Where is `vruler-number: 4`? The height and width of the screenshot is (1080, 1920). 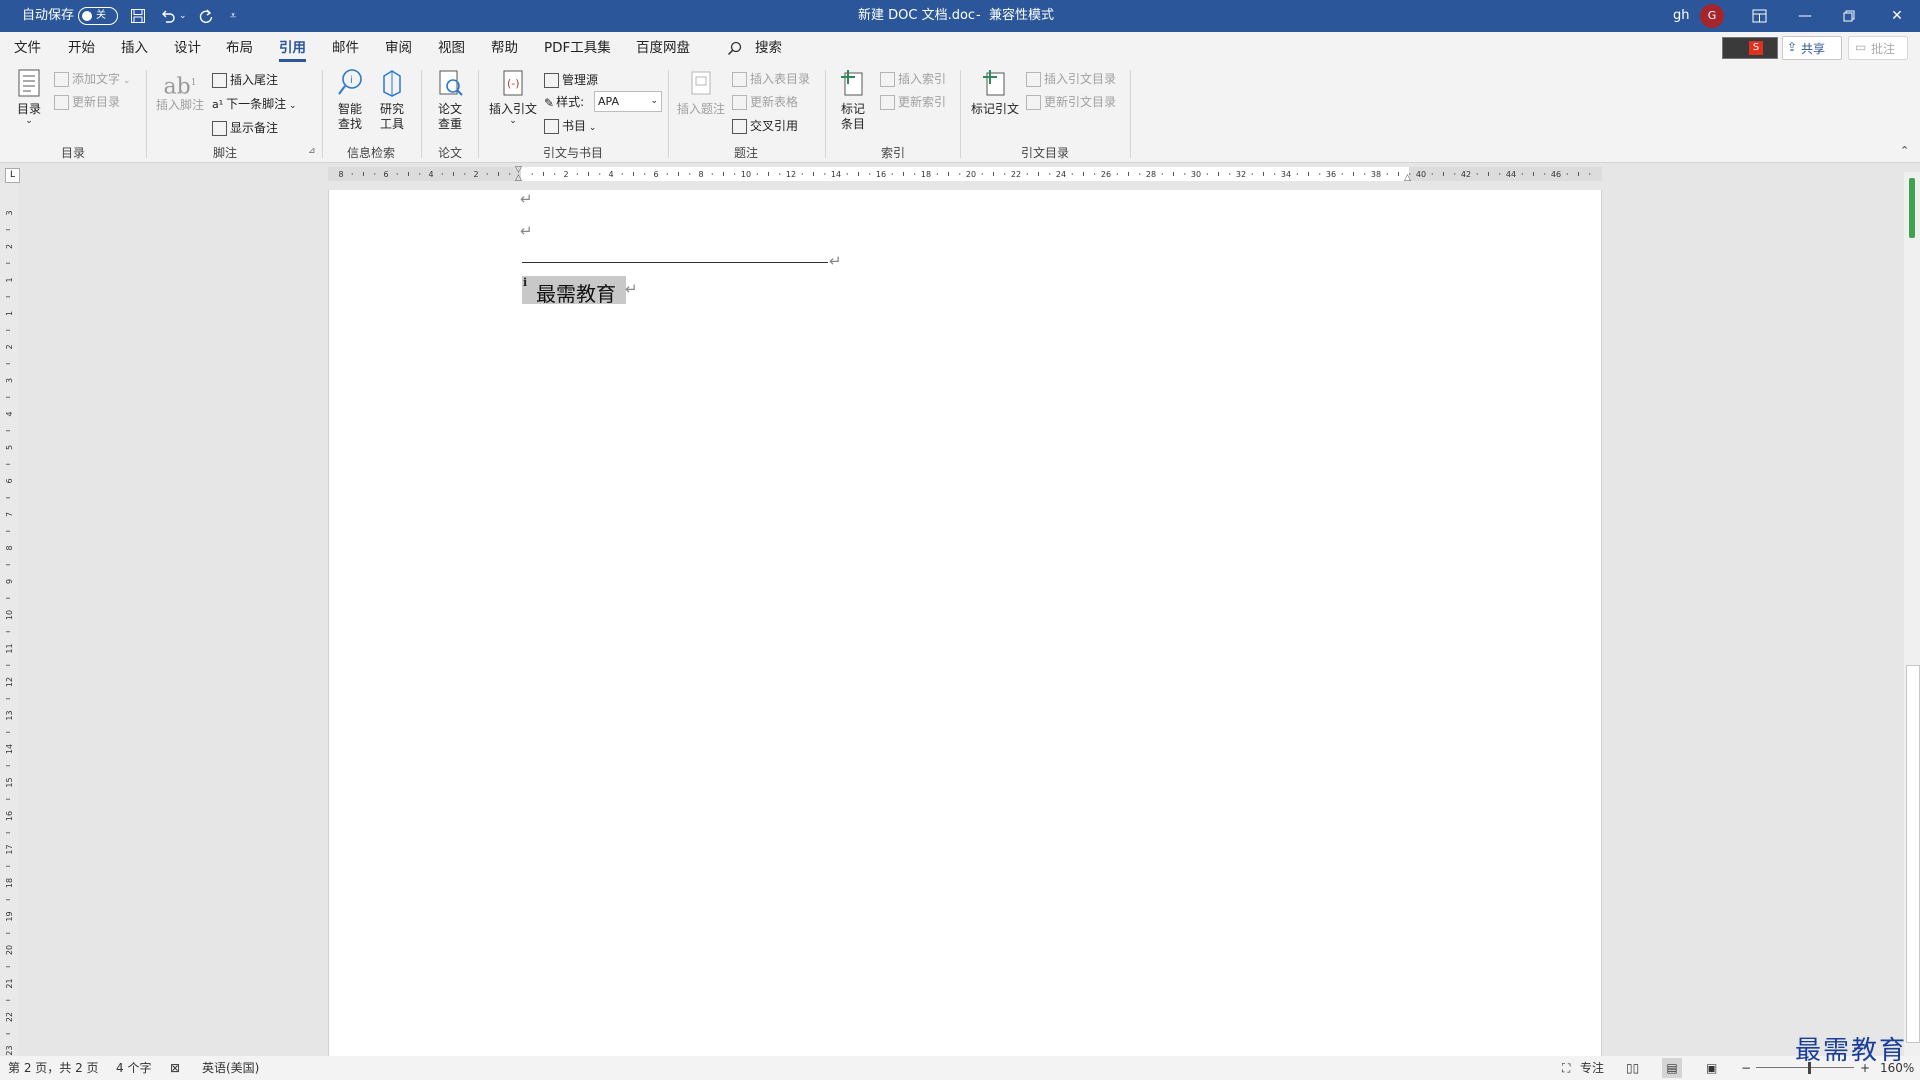 vruler-number: 4 is located at coordinates (9, 413).